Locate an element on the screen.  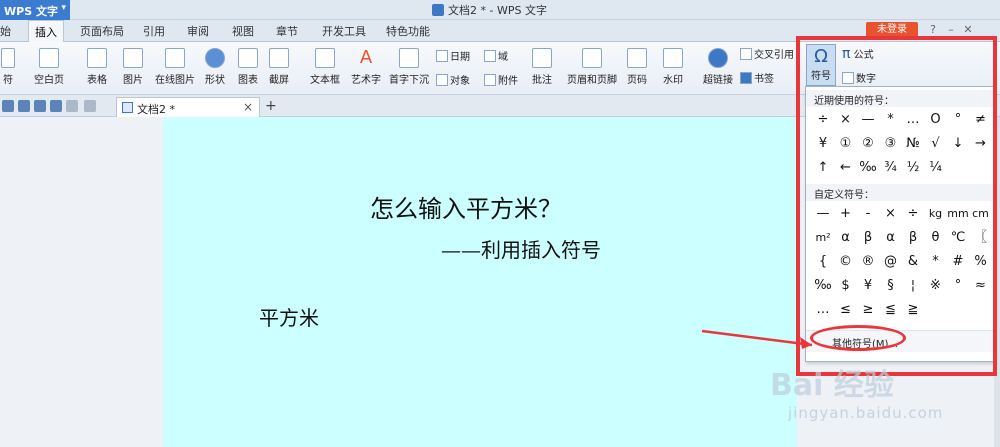
bookmark-icon is located at coordinates (746, 78).